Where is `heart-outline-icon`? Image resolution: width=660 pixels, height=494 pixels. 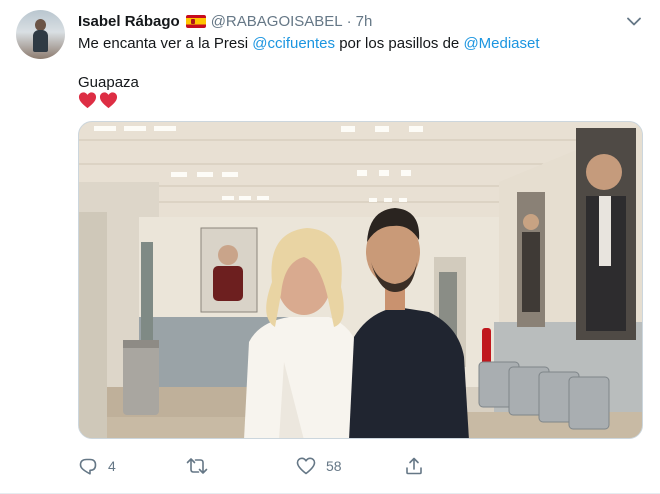 heart-outline-icon is located at coordinates (306, 466).